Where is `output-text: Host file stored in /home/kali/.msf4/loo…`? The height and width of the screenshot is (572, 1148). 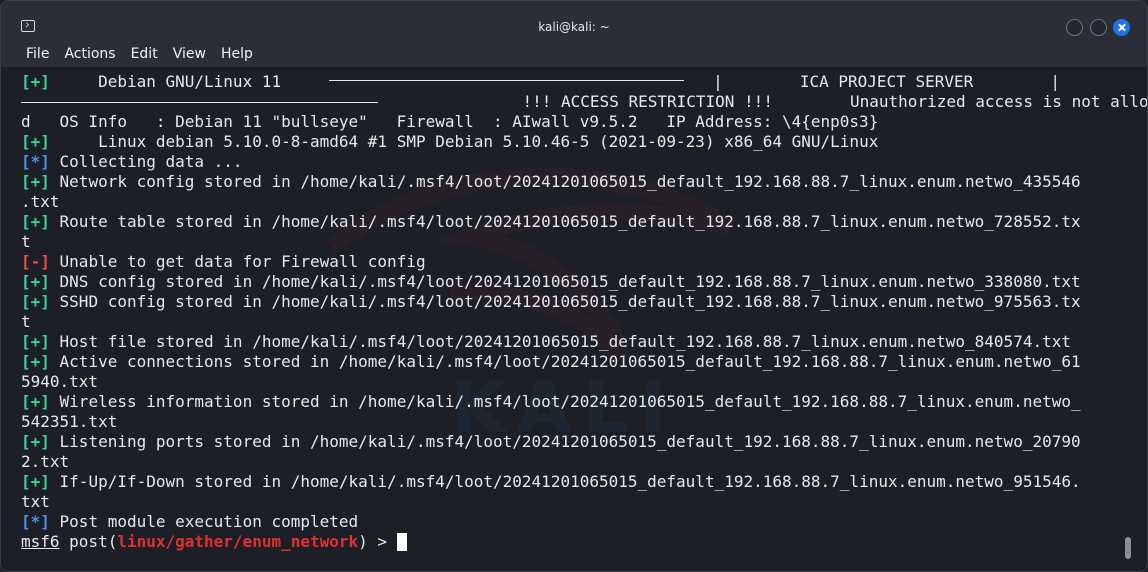
output-text: Host file stored in /home/kali/.msf4/loo… is located at coordinates (560, 341).